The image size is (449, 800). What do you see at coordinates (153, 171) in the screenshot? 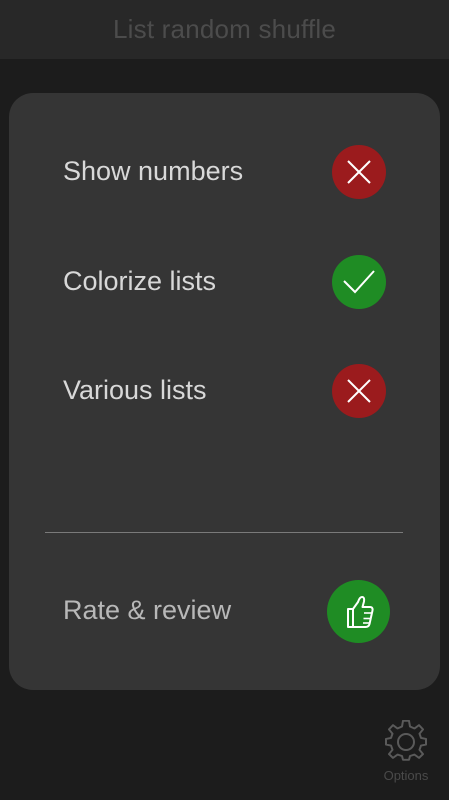
I see `setting-label-show-numbers: Show numbers` at bounding box center [153, 171].